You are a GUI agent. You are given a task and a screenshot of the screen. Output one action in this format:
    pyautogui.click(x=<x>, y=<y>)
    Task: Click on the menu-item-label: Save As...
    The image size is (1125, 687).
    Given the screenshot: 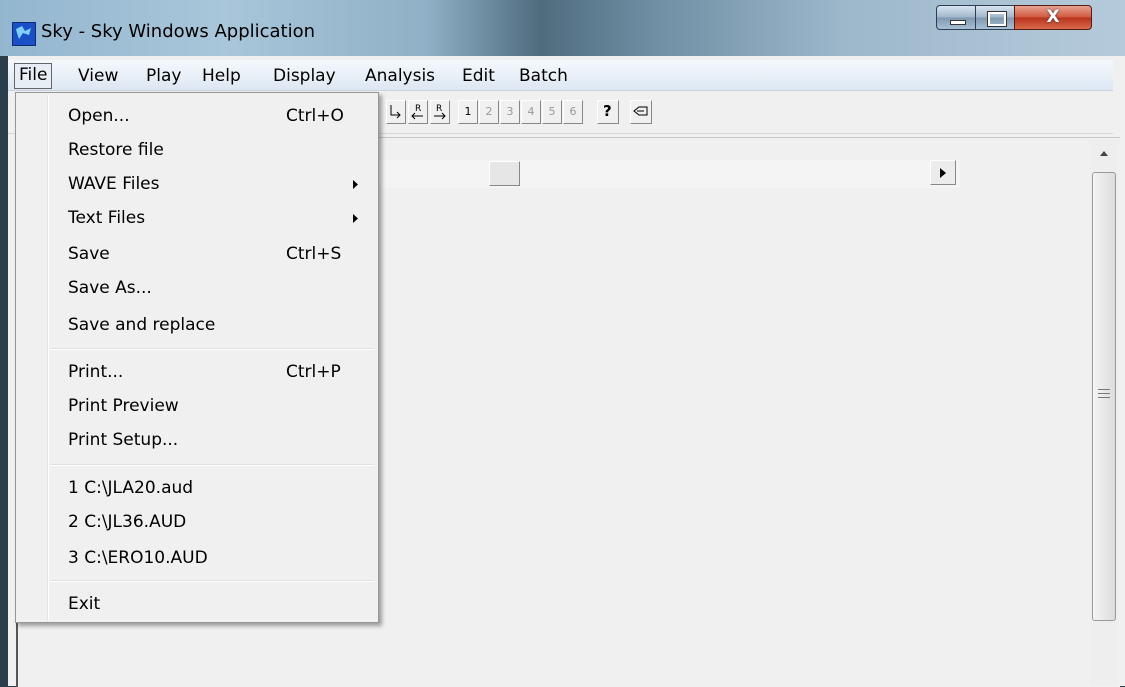 What is the action you would take?
    pyautogui.click(x=110, y=288)
    